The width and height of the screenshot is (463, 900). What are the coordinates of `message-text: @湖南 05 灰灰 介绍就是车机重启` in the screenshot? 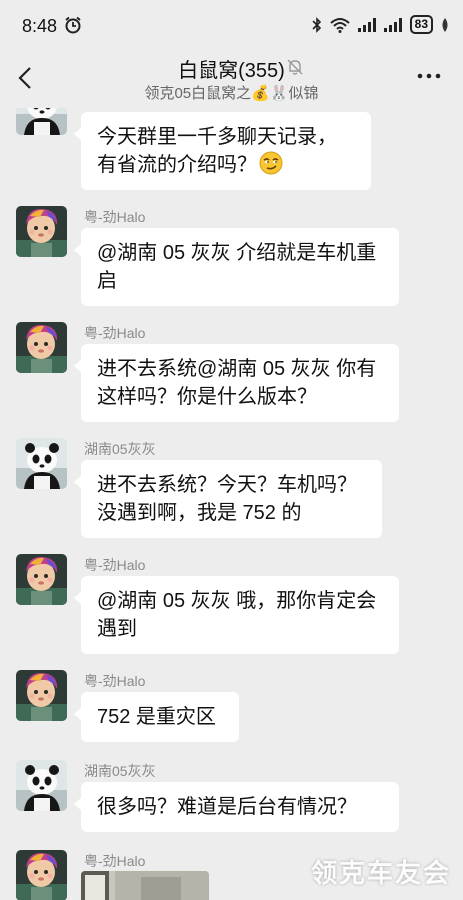 It's located at (237, 267).